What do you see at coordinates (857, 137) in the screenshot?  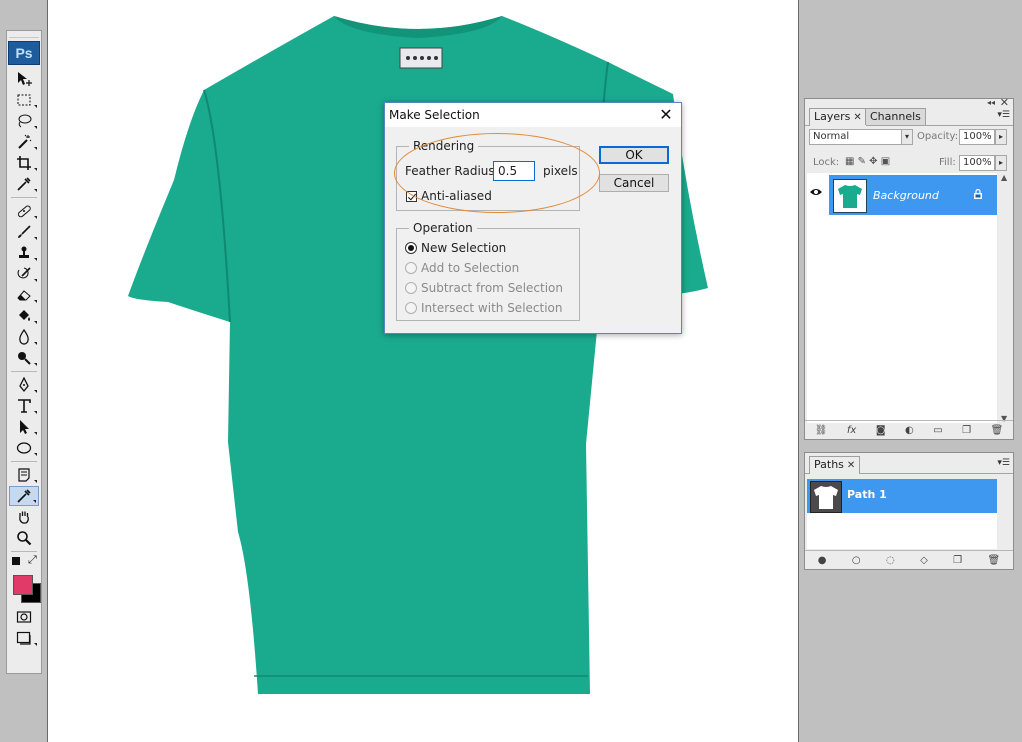 I see `blend-mode-select: Normal` at bounding box center [857, 137].